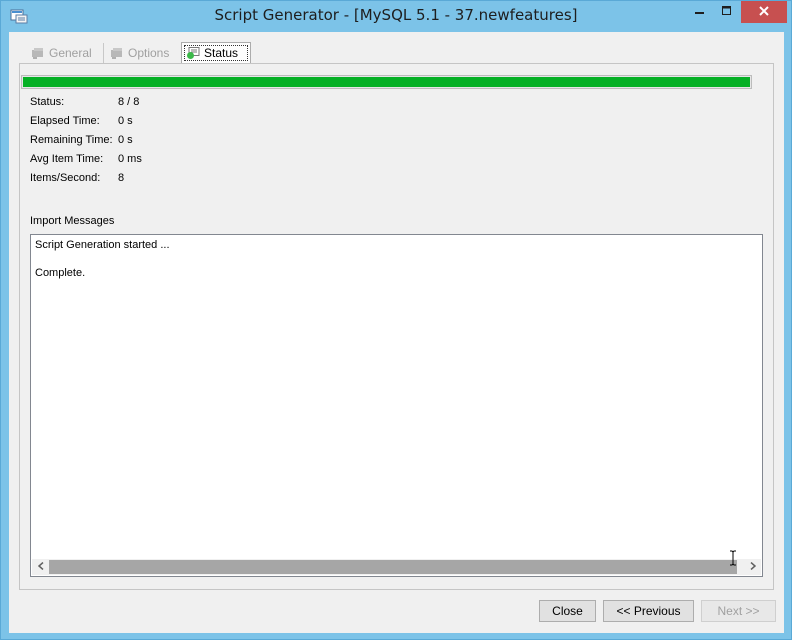  Describe the element at coordinates (567, 611) in the screenshot. I see `close-button: Close` at that location.